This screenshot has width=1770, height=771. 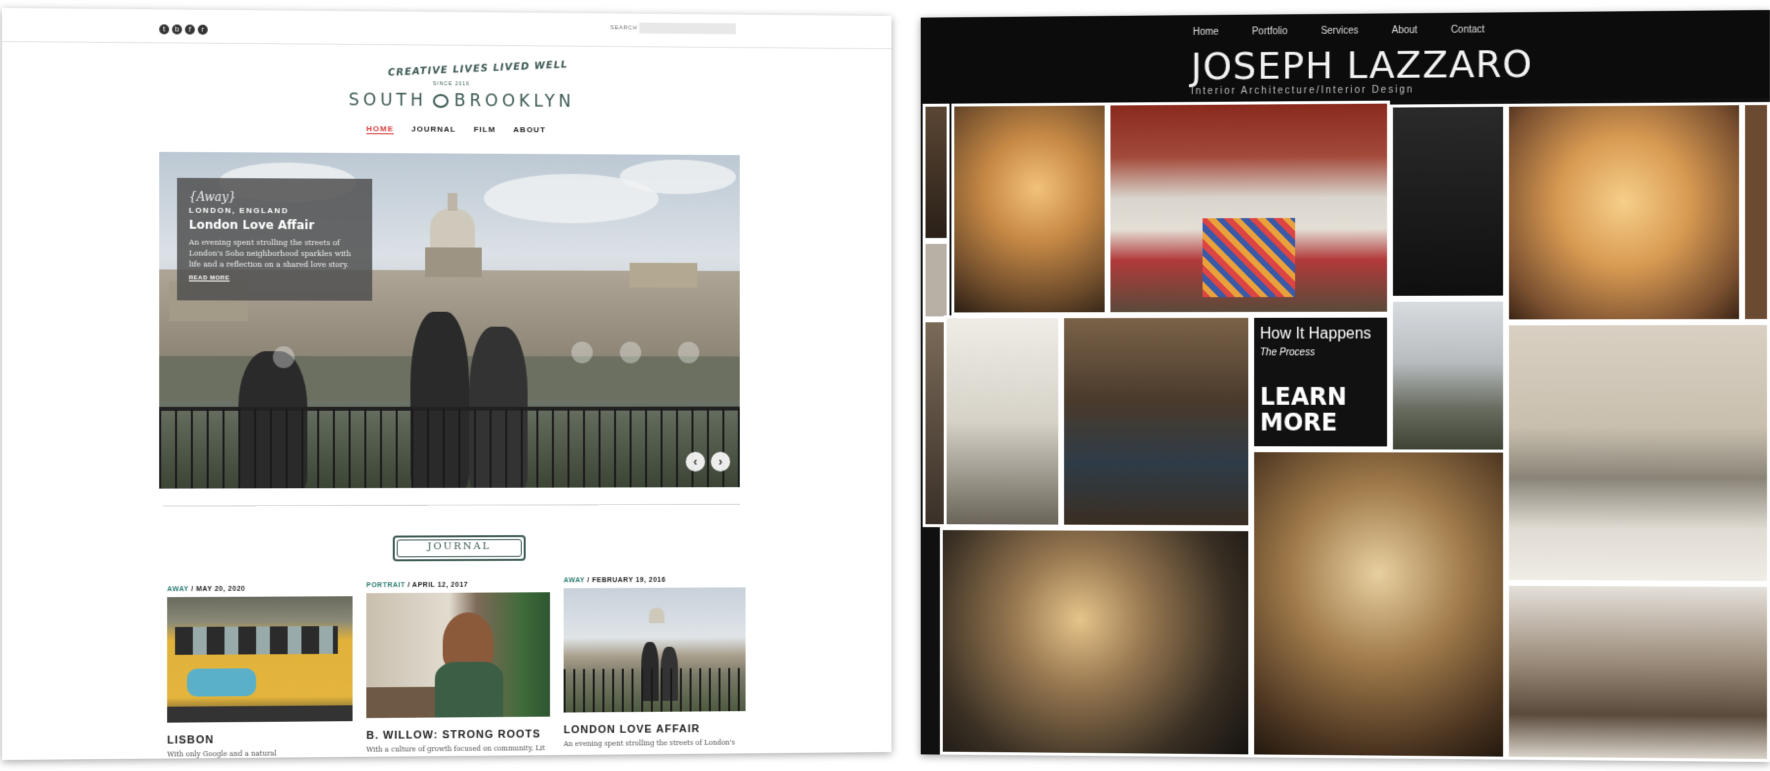 What do you see at coordinates (256, 640) in the screenshot?
I see `tram-windows` at bounding box center [256, 640].